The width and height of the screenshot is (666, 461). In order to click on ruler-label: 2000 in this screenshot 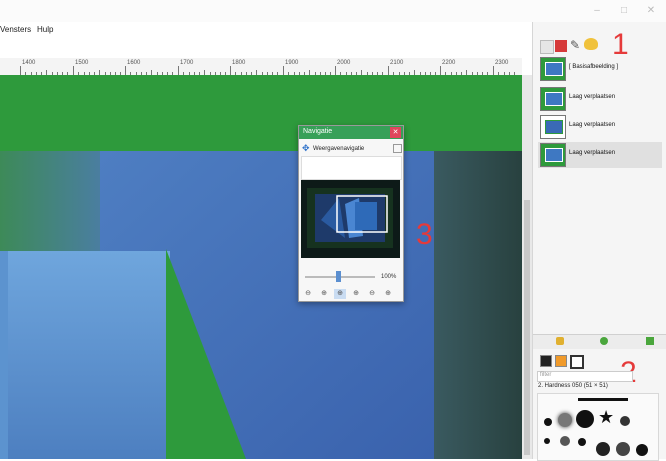, I will do `click(344, 63)`.